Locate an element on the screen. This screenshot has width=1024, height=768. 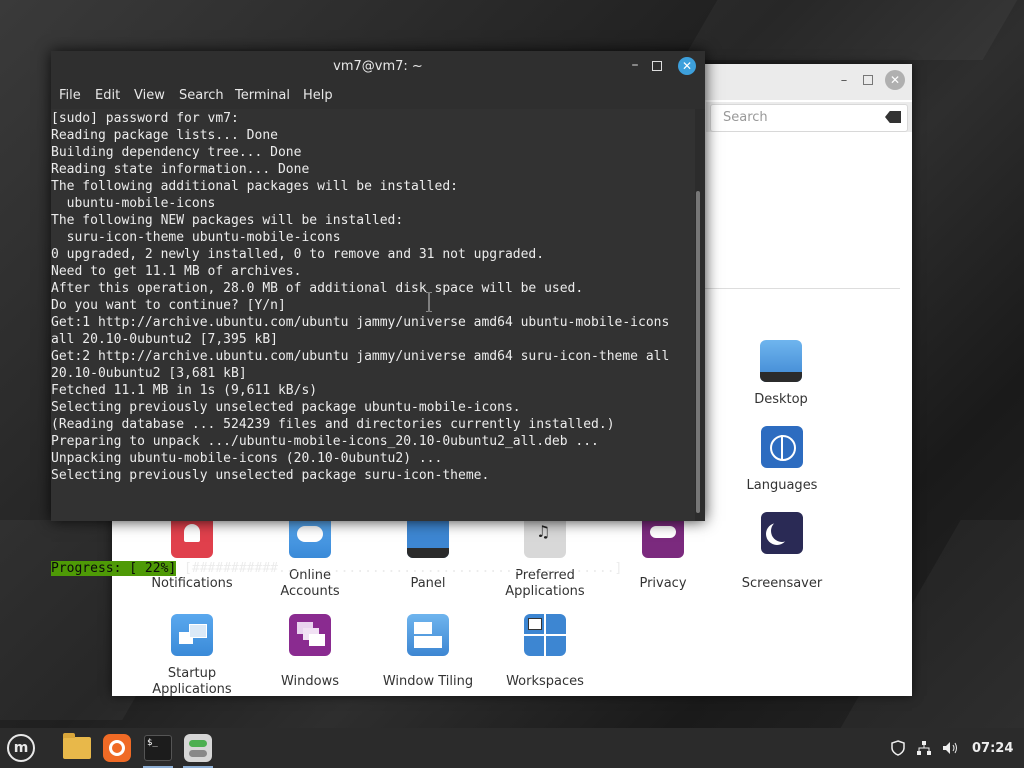
settings-item-online-accounts: Online Accounts is located at coordinates (310, 558).